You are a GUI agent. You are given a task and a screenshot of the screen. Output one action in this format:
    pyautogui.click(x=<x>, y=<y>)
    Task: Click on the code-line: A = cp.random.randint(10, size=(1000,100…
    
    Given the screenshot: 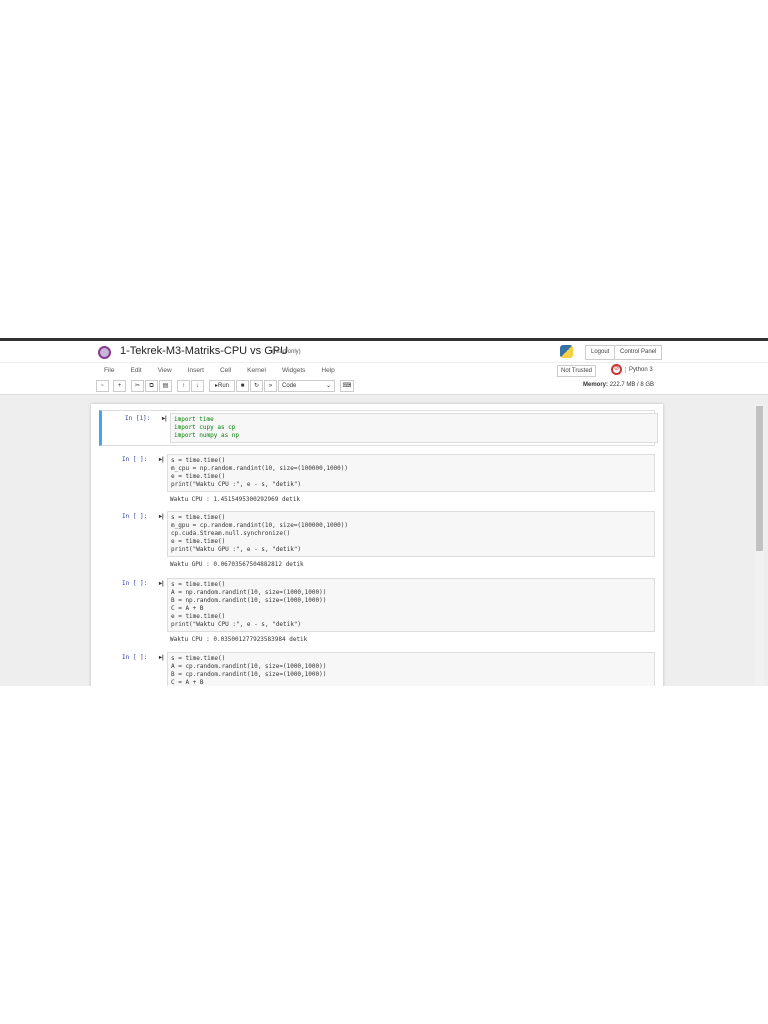 What is the action you would take?
    pyautogui.click(x=249, y=666)
    